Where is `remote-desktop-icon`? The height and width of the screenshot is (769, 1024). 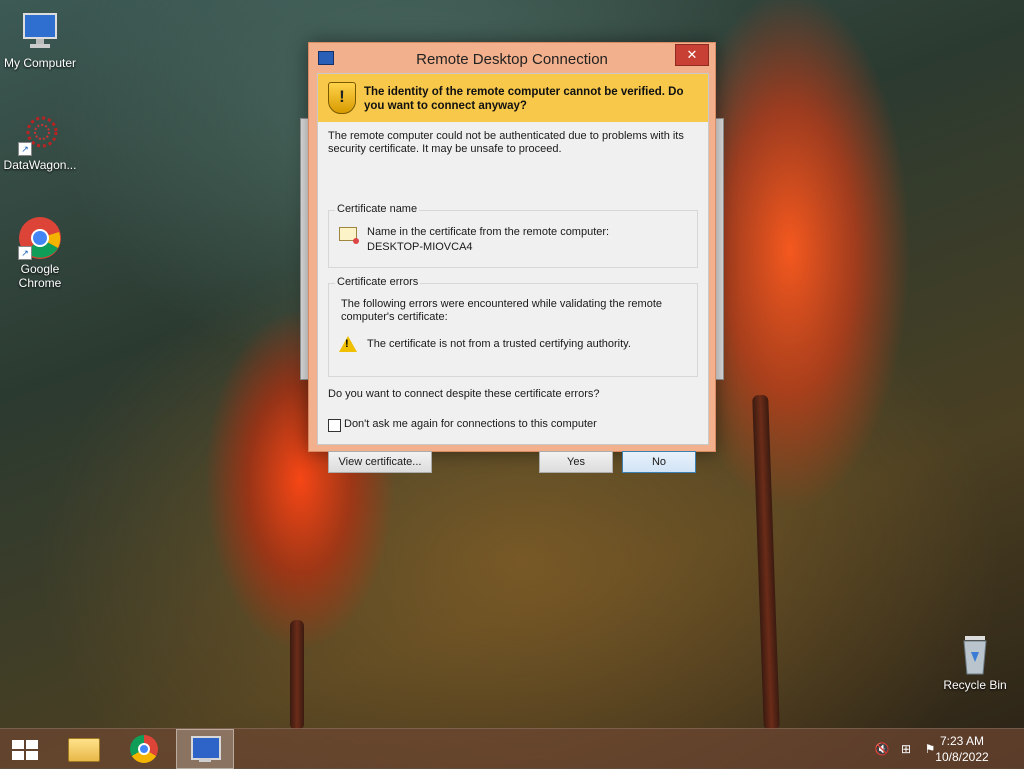 remote-desktop-icon is located at coordinates (206, 748).